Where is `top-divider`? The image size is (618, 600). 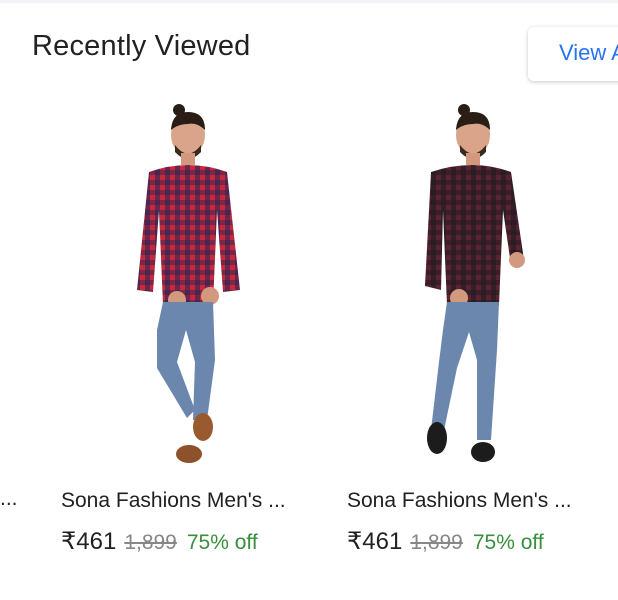
top-divider is located at coordinates (309, 1).